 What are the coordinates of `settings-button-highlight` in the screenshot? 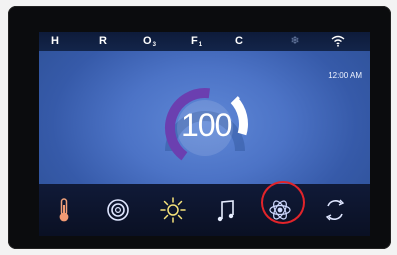 It's located at (283, 202).